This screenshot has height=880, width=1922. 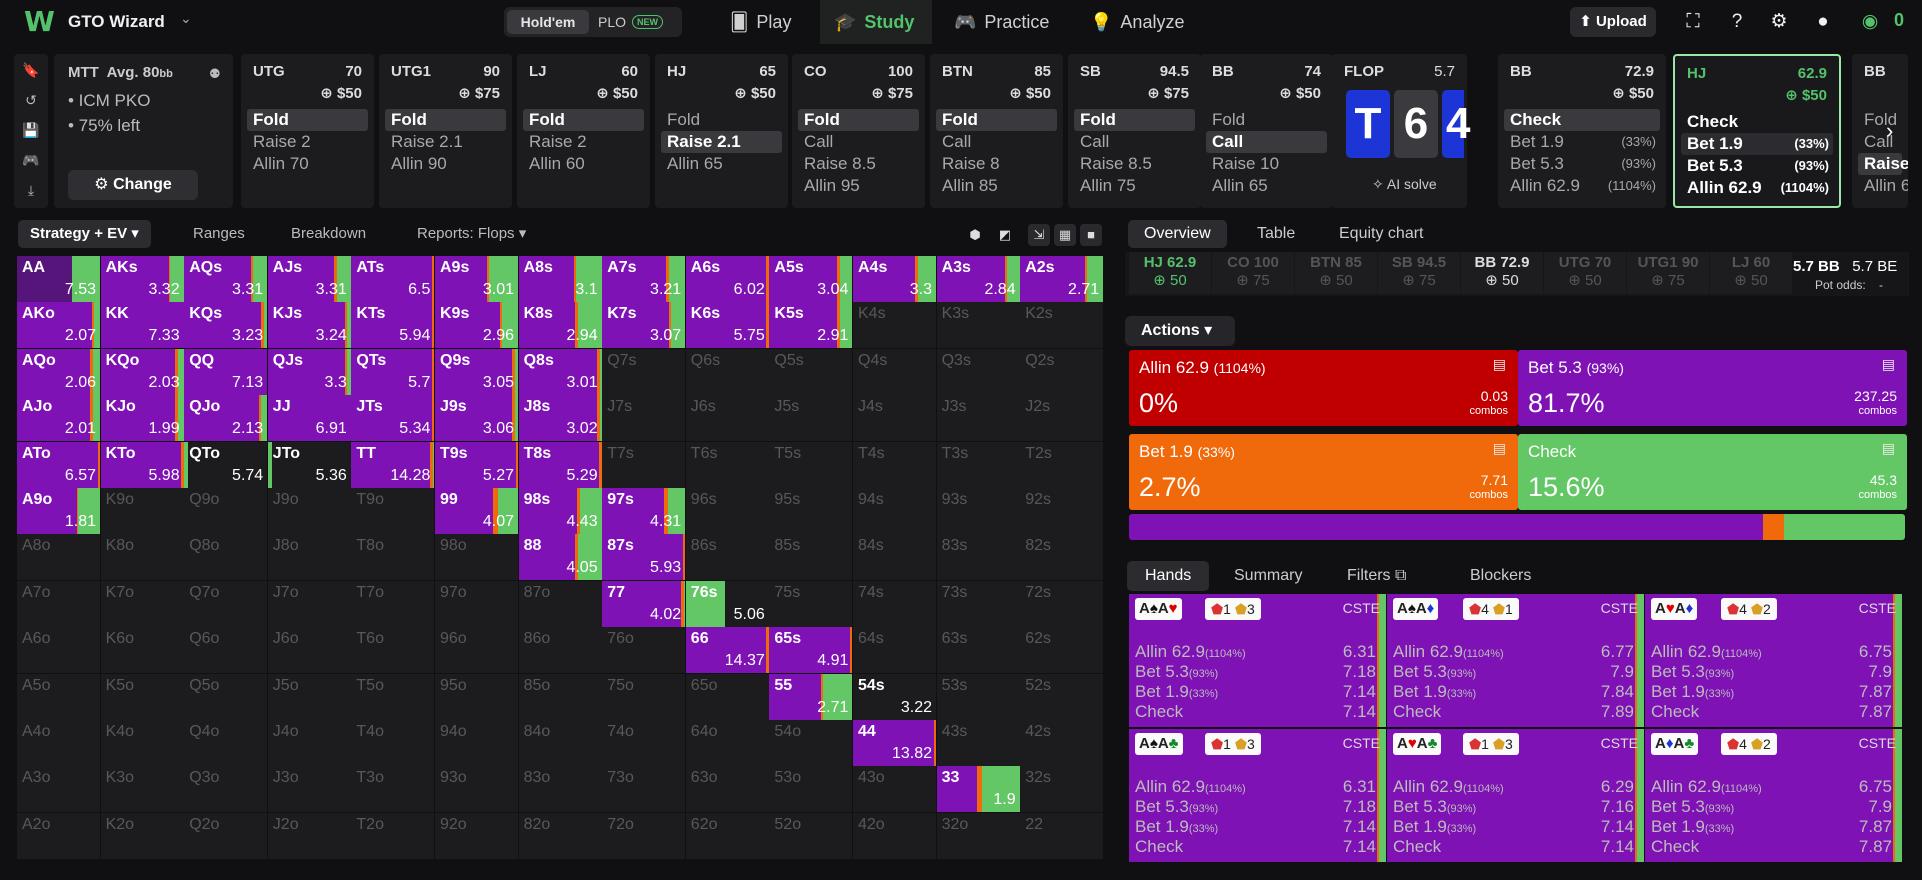 I want to click on action-option: Allin 90, so click(x=445, y=164).